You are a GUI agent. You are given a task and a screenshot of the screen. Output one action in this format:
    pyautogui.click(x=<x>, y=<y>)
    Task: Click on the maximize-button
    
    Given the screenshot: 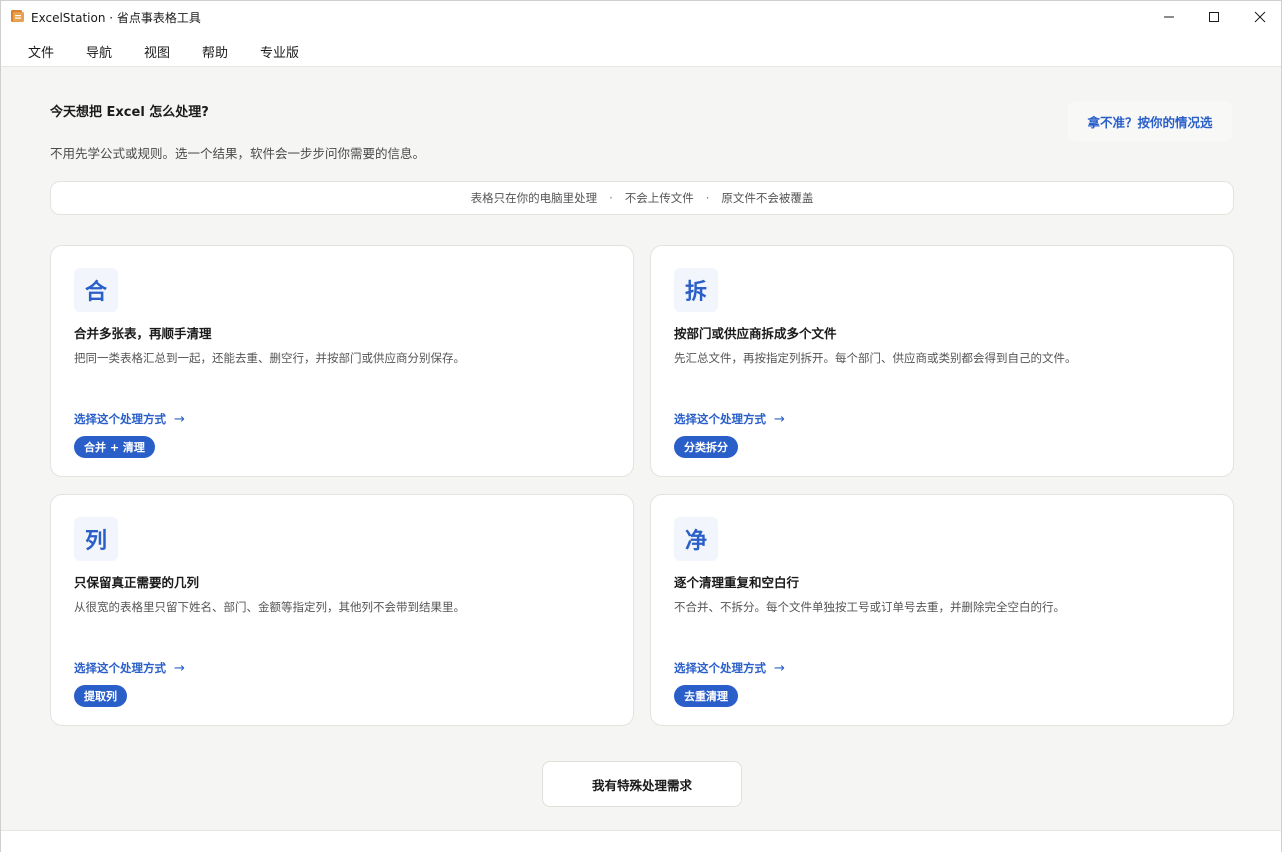 What is the action you would take?
    pyautogui.click(x=1214, y=17)
    